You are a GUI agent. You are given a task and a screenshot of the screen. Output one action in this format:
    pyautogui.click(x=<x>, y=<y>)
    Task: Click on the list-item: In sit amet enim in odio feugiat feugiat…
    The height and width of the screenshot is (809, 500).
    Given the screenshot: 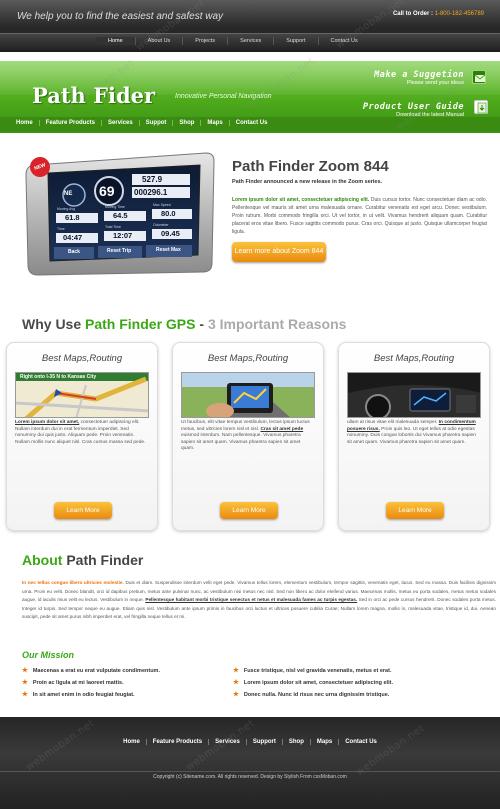 What is the action you would take?
    pyautogui.click(x=91, y=695)
    